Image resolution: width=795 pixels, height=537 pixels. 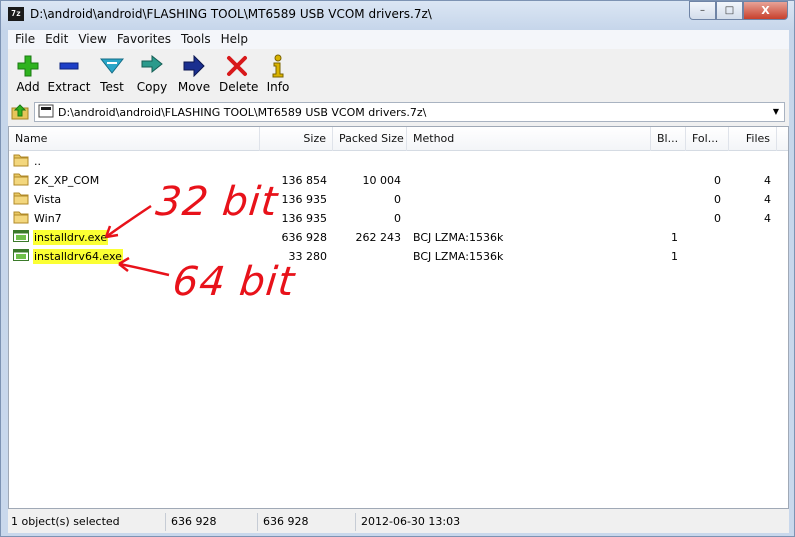 What do you see at coordinates (234, 282) in the screenshot?
I see `annotation-64-bit: 64 bit` at bounding box center [234, 282].